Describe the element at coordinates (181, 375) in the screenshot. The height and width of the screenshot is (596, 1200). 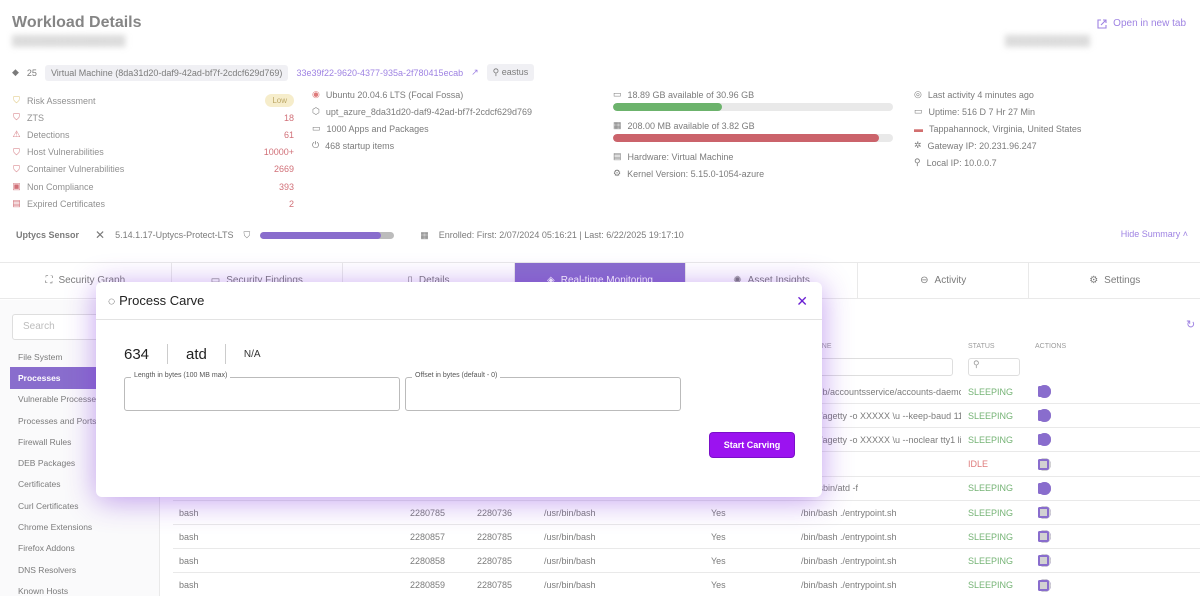
I see `length-label: Length in bytes (100 MB max)` at that location.